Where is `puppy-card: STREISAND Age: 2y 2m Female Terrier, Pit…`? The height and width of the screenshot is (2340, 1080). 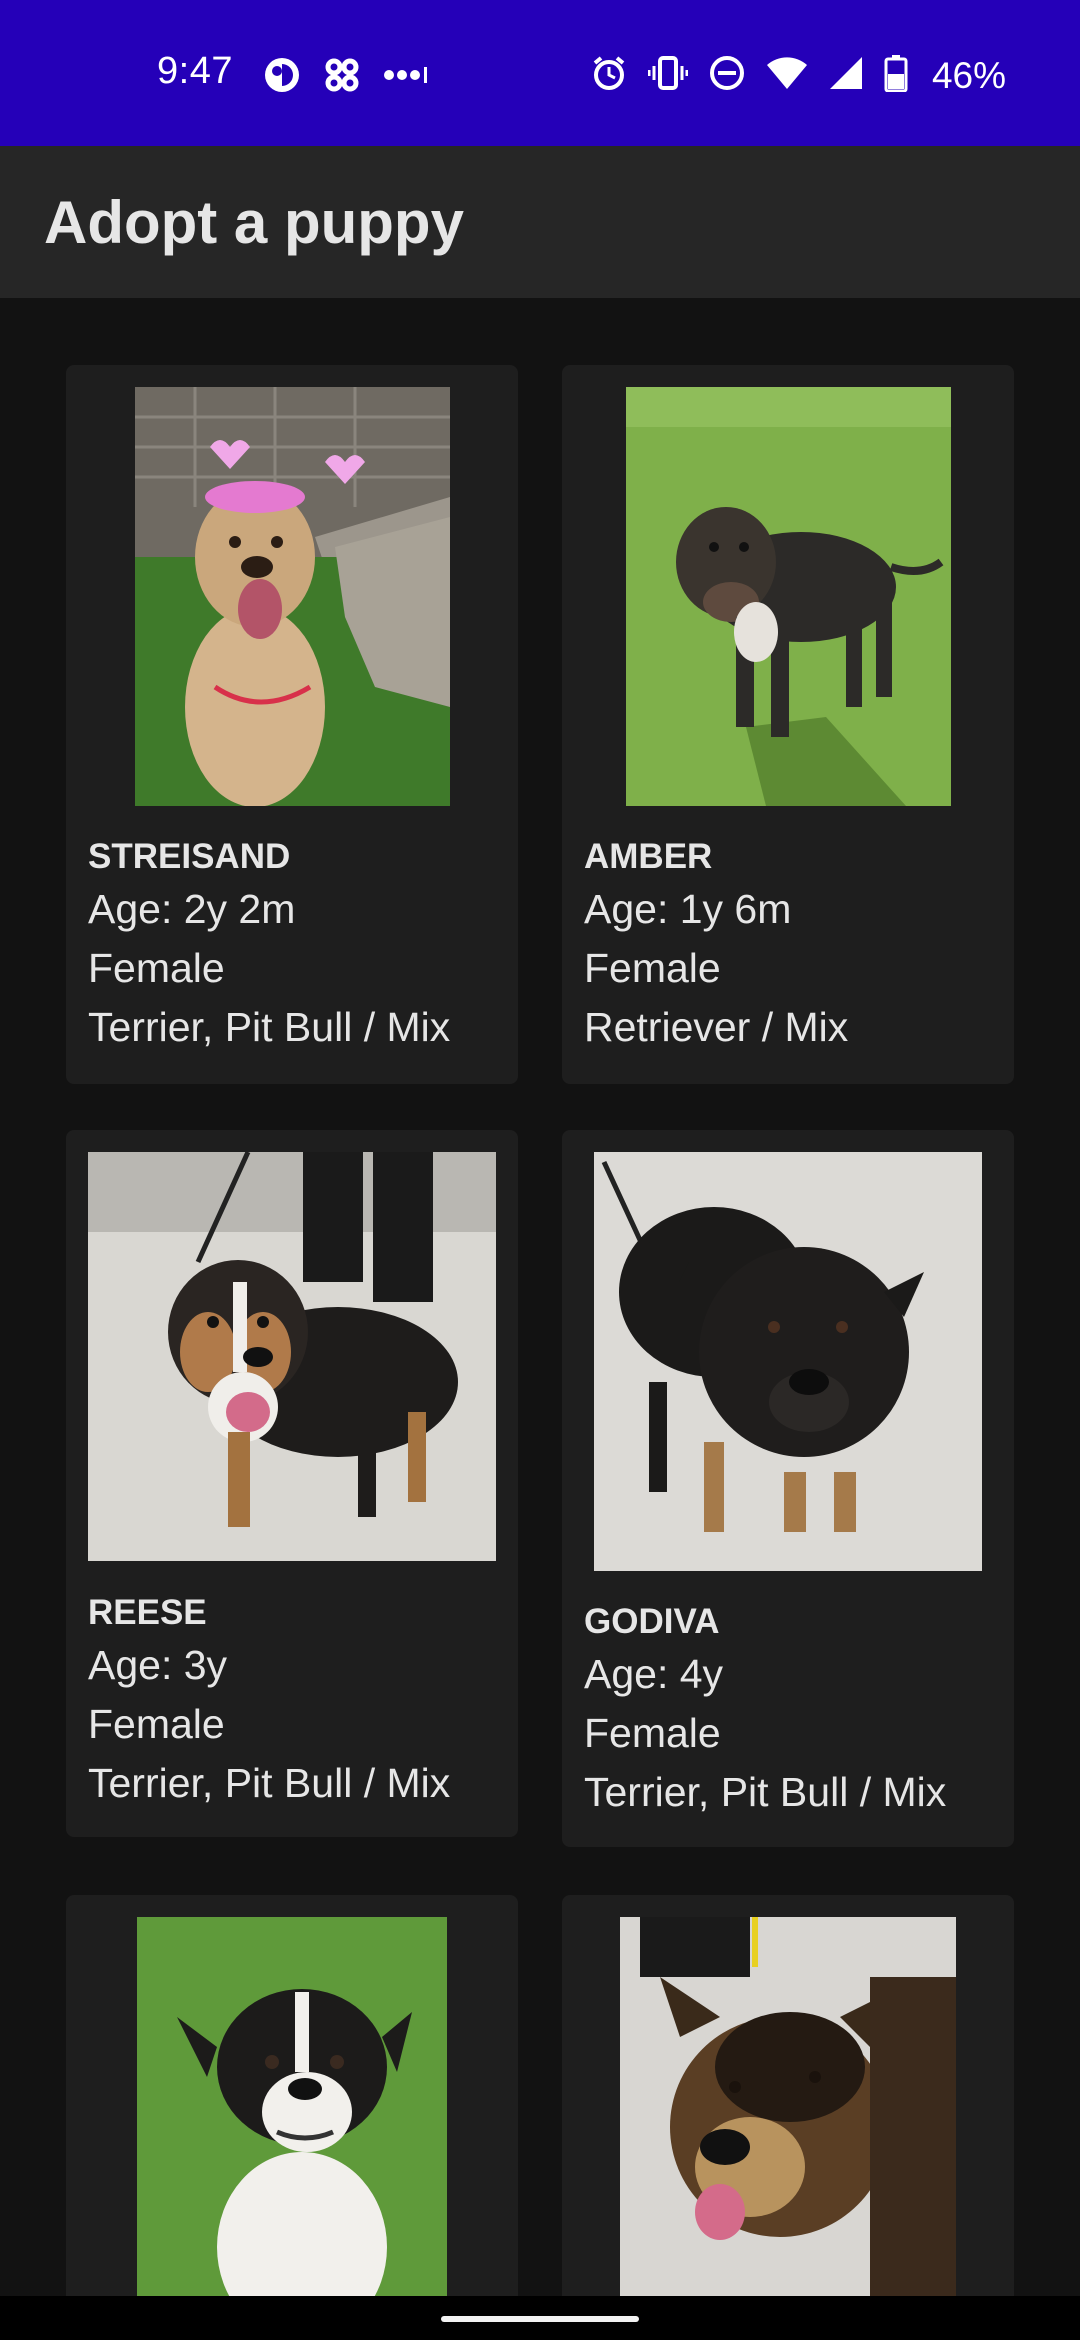 puppy-card: STREISAND Age: 2y 2m Female Terrier, Pit… is located at coordinates (292, 724).